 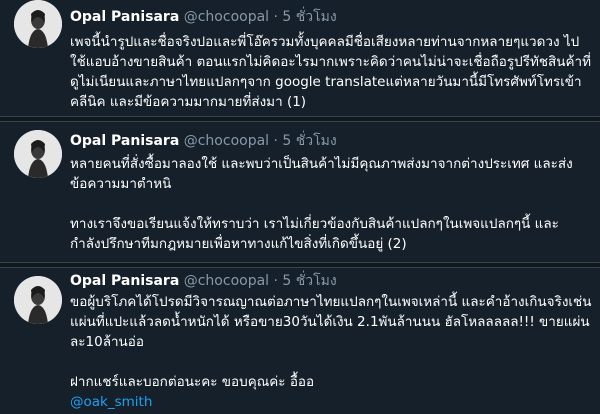 I want to click on tweet-line: ฝากแชร์และบอกต่อนะคะ ขอบคุณค่ะ อื้ออ, so click(x=192, y=382).